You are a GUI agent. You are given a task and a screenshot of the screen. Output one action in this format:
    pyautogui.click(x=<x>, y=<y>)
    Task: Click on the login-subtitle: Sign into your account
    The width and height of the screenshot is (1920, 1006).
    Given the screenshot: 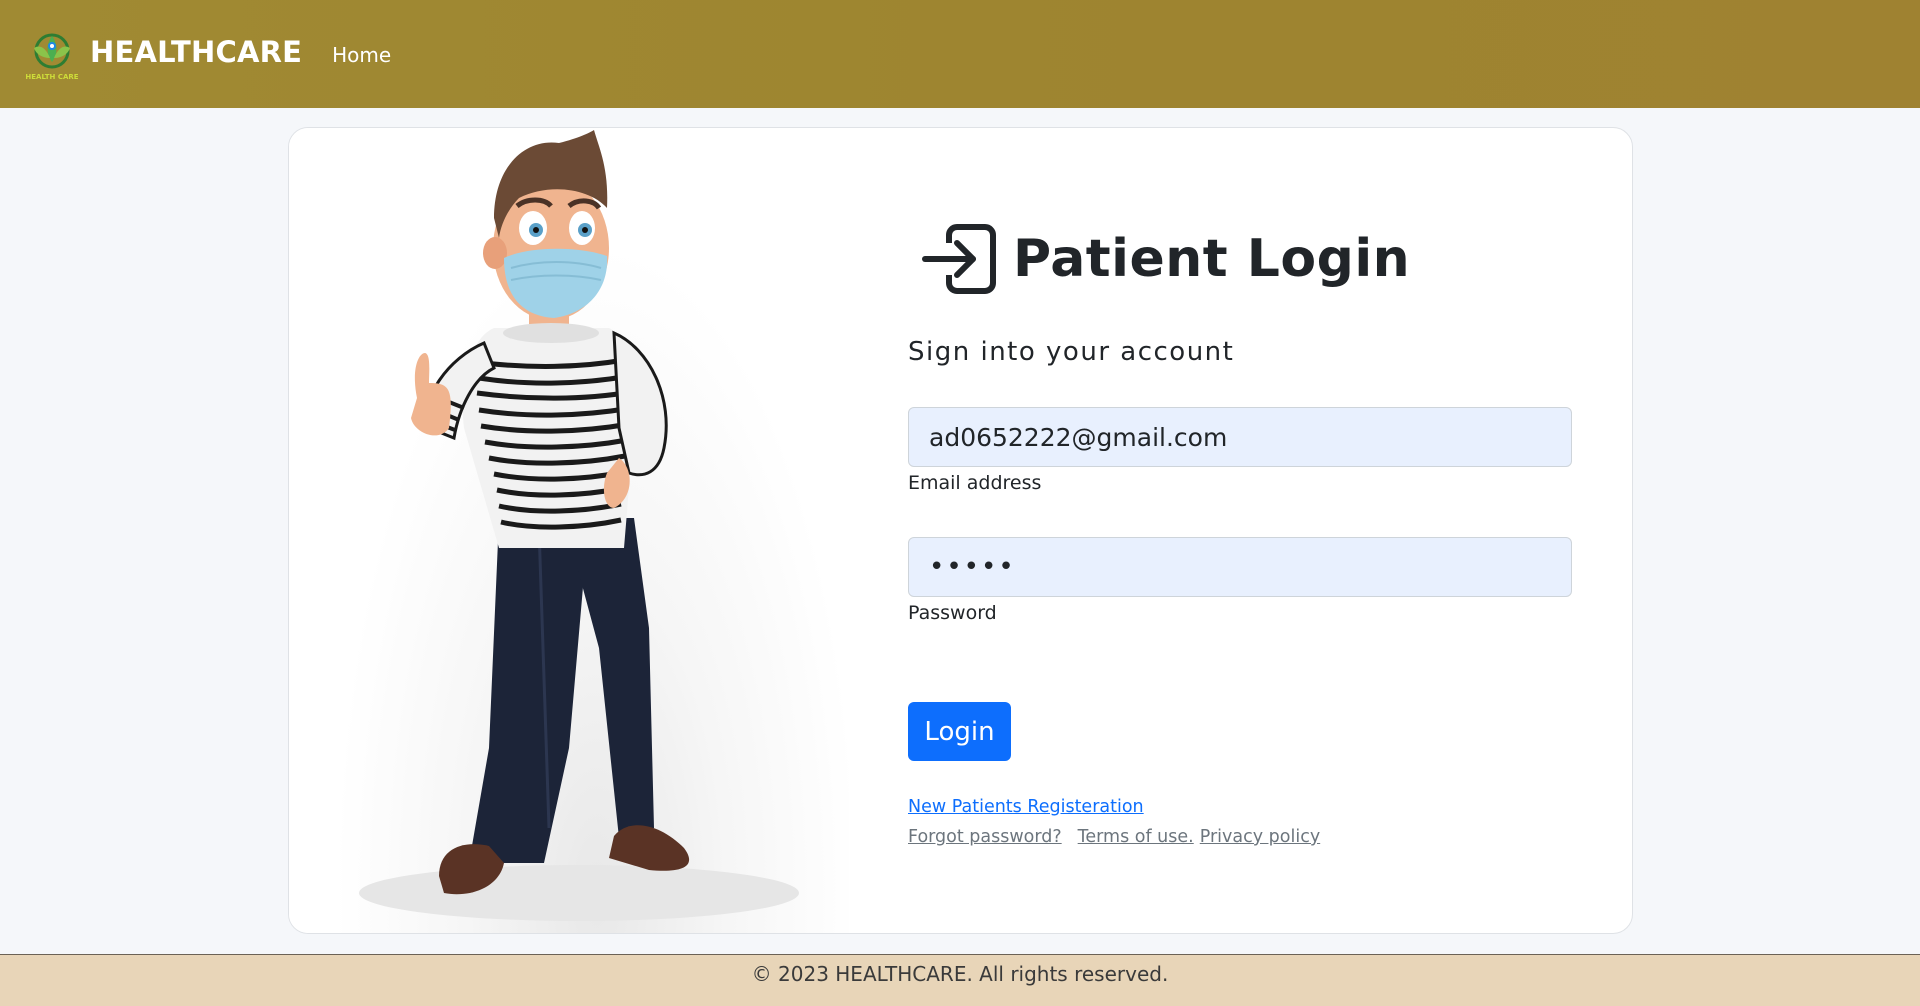 What is the action you would take?
    pyautogui.click(x=1071, y=352)
    